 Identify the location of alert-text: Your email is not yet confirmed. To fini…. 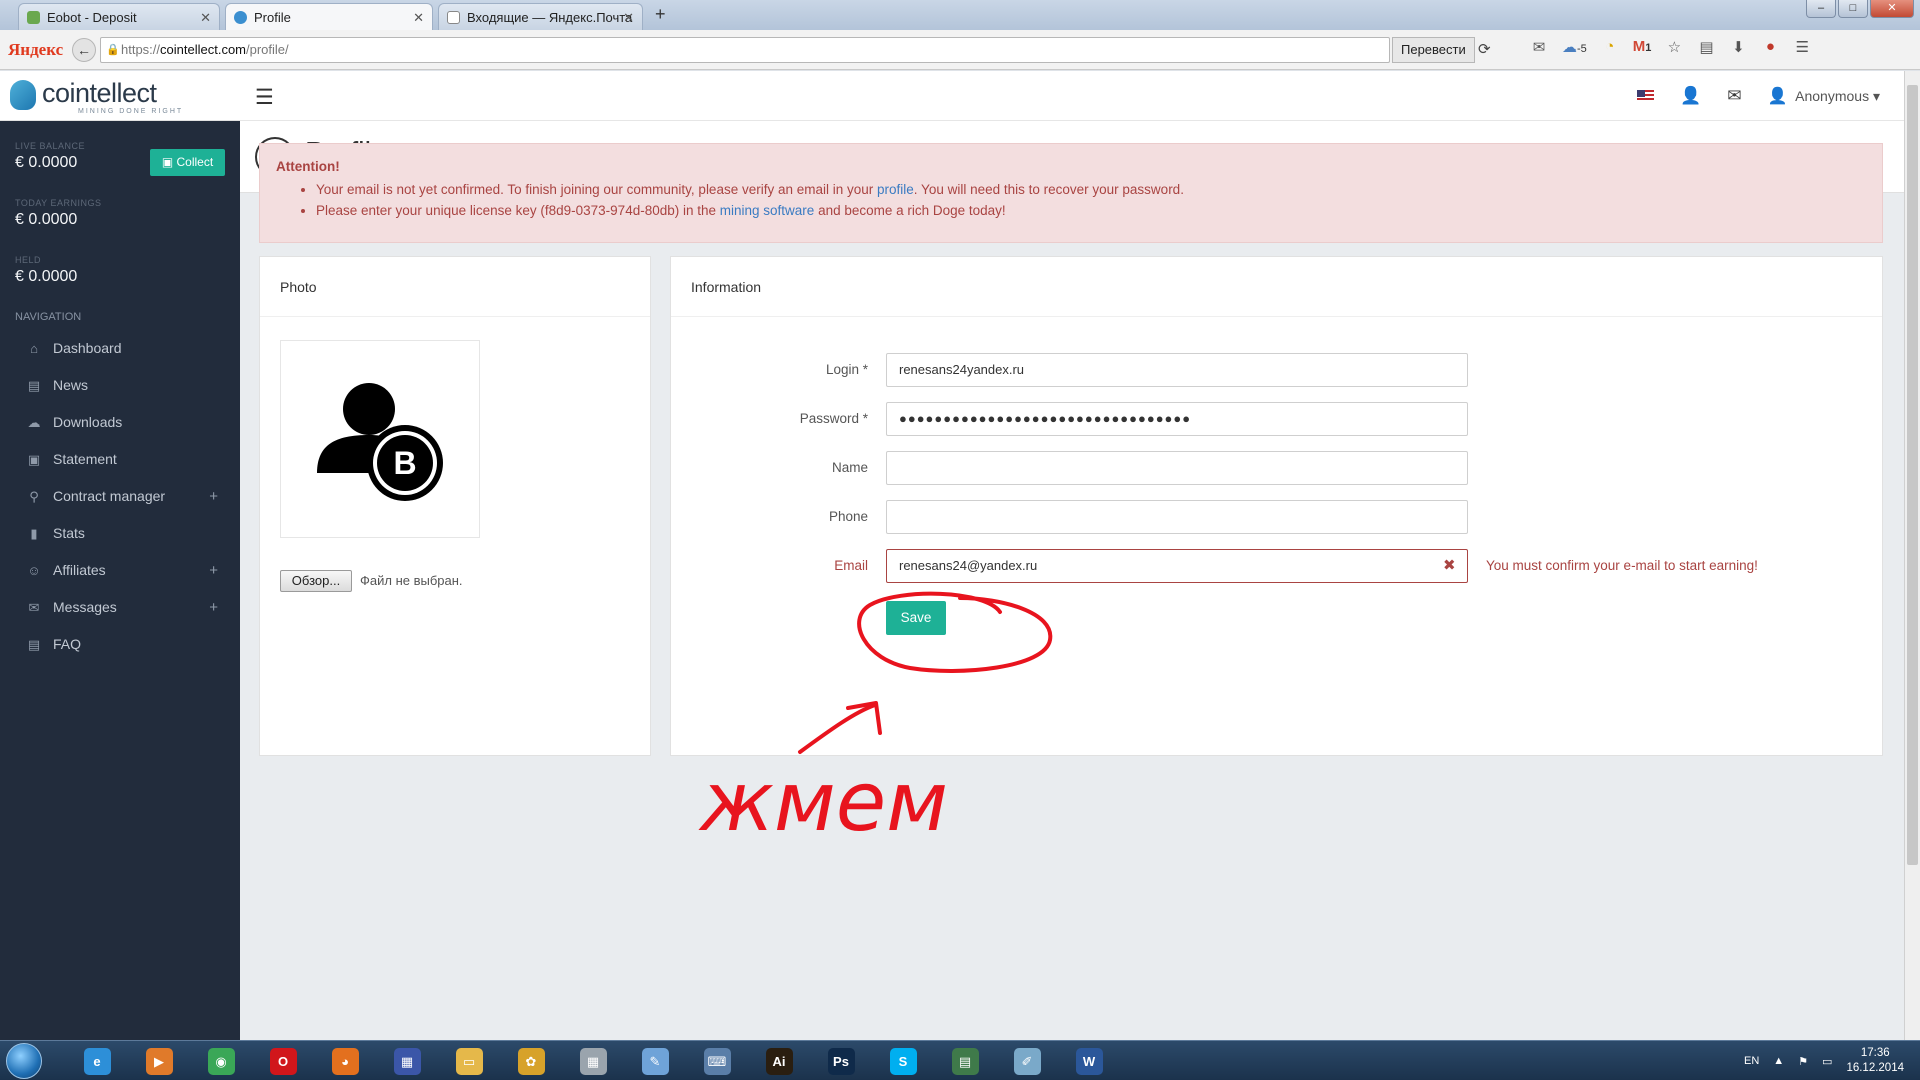
(597, 189).